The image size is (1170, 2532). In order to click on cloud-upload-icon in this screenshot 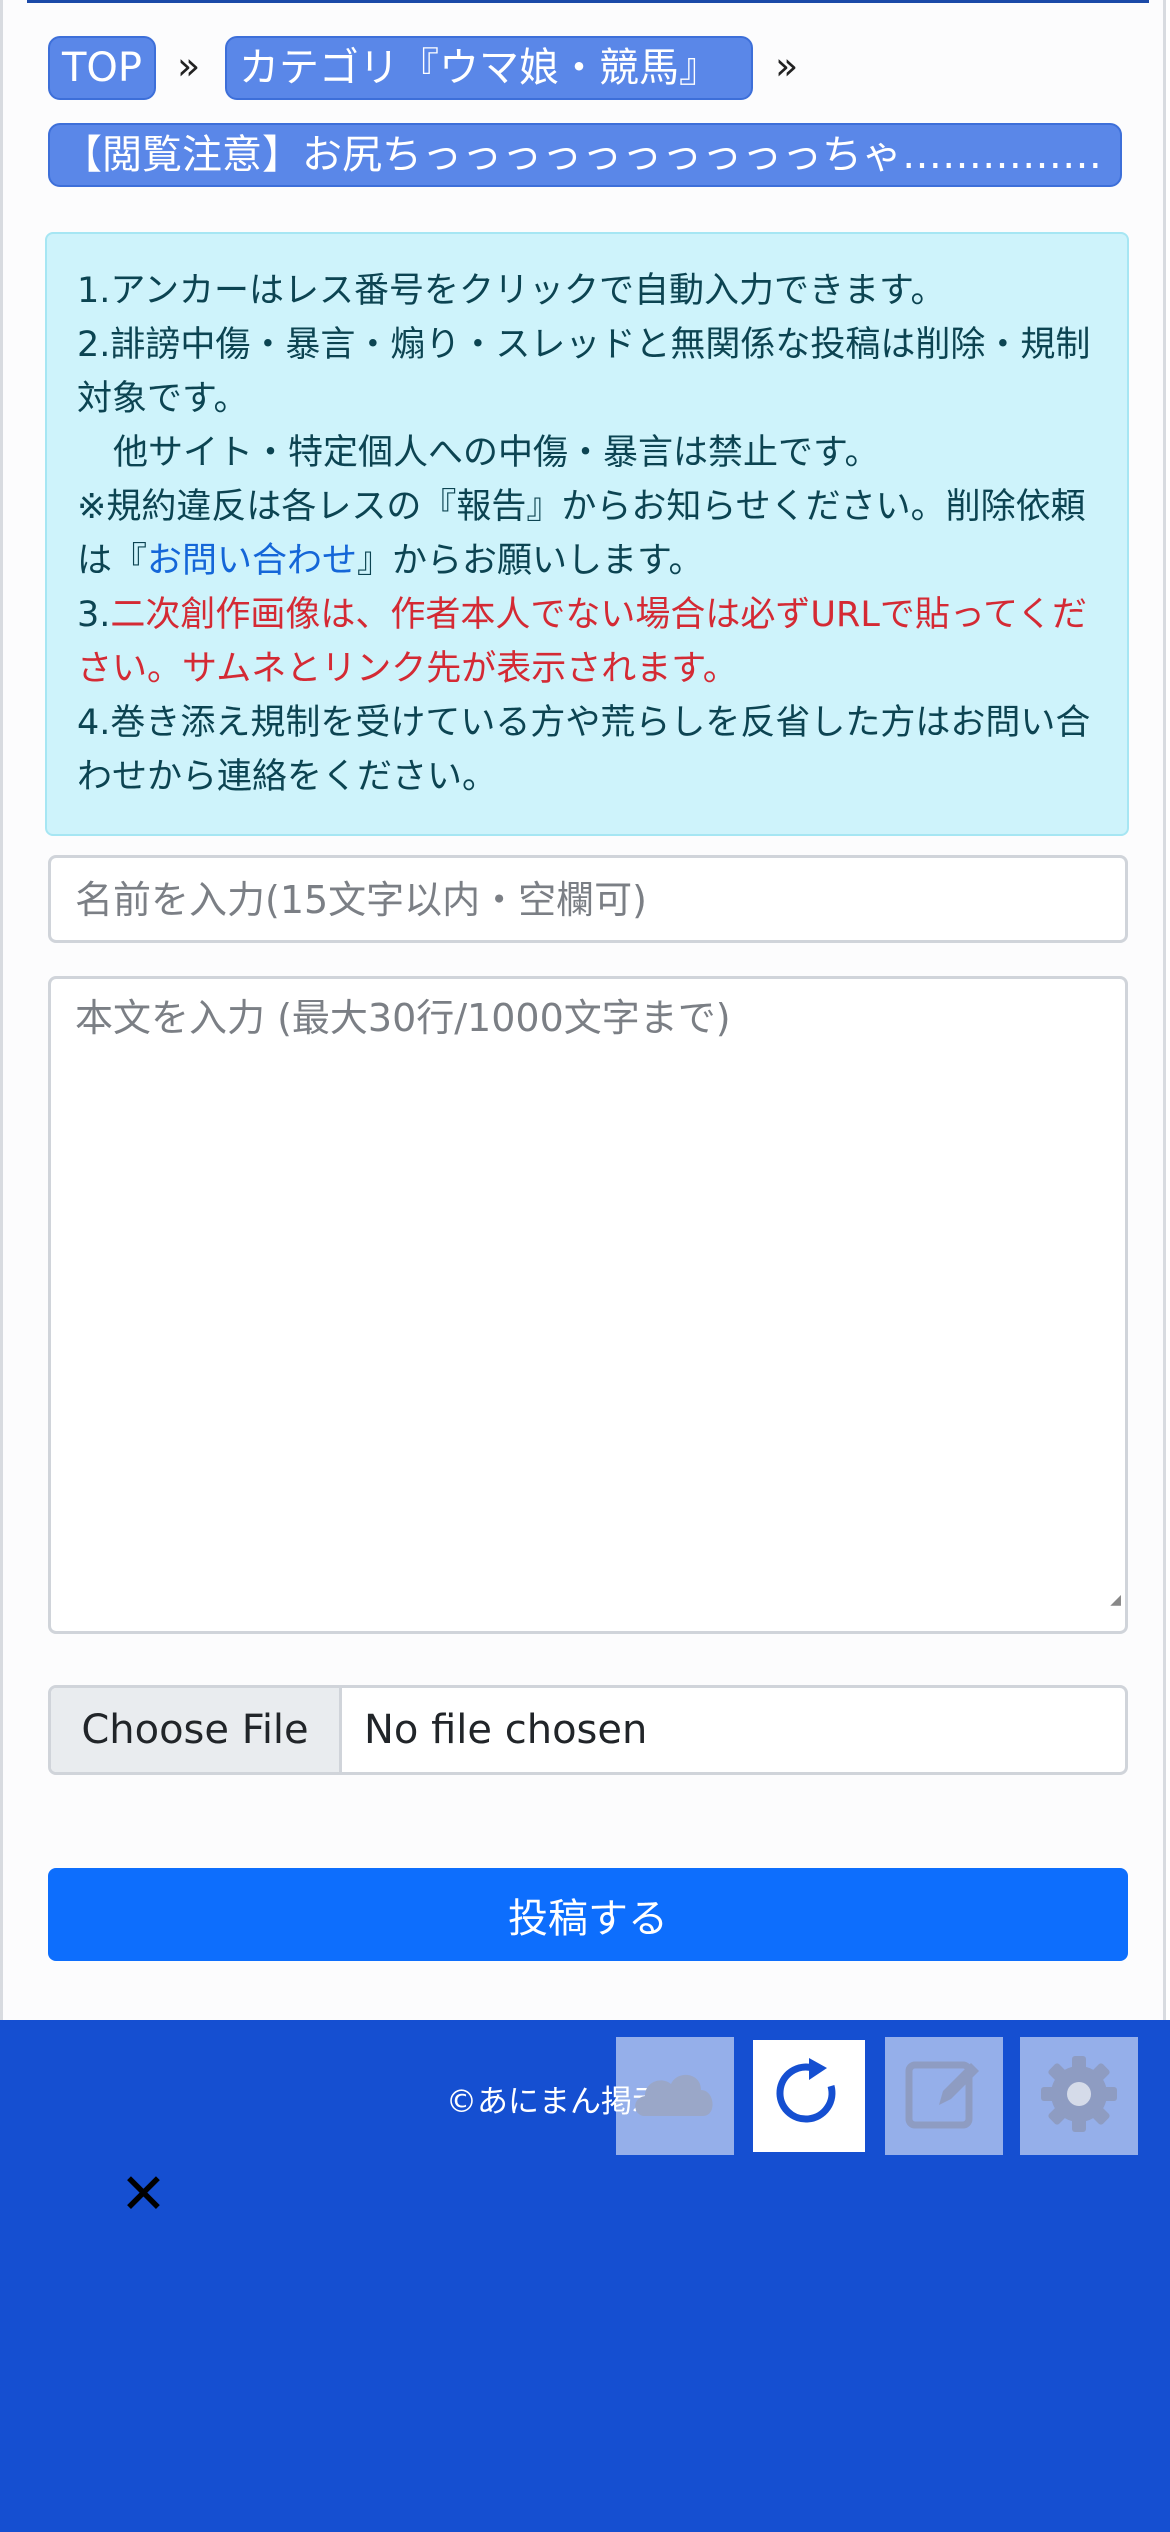, I will do `click(675, 2096)`.